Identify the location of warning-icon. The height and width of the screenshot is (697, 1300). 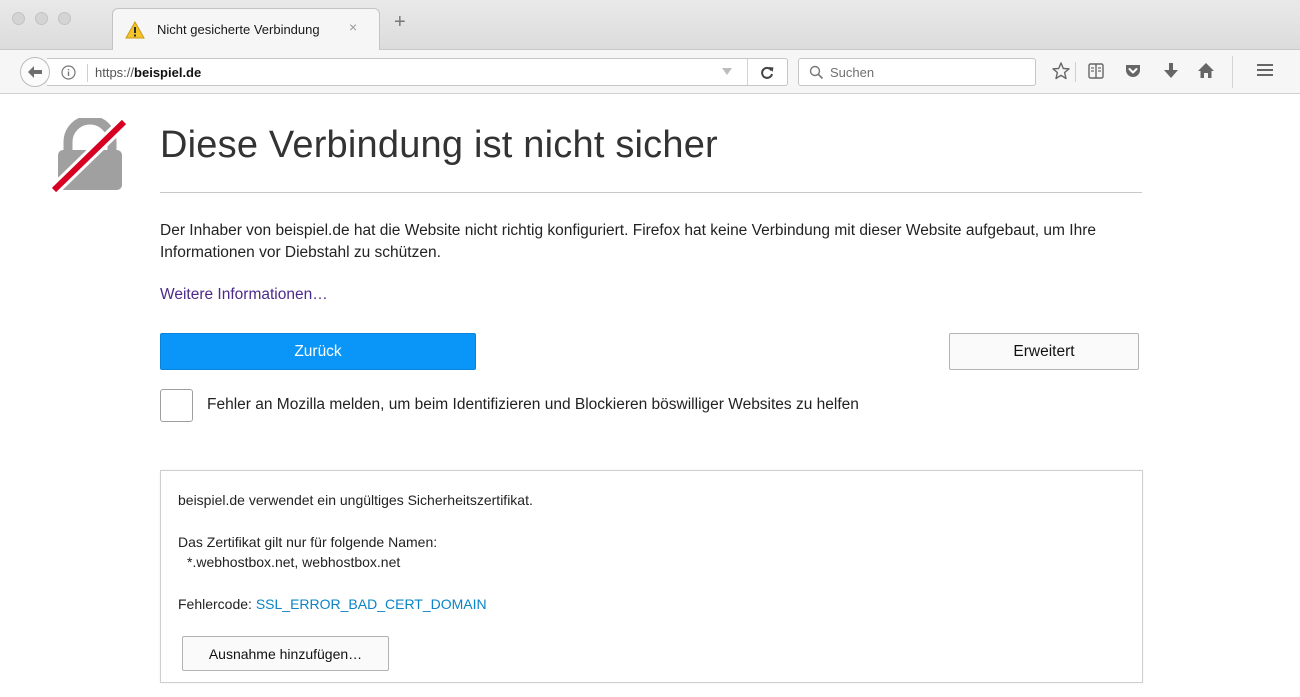
(135, 30).